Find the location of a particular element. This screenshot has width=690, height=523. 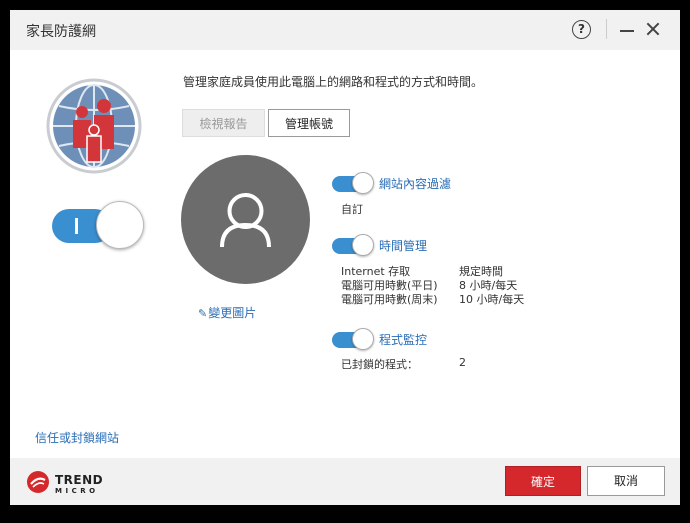

page-description: 管理家庭成員使用此電腦上的網路和程式的方式和時間。 is located at coordinates (333, 82).